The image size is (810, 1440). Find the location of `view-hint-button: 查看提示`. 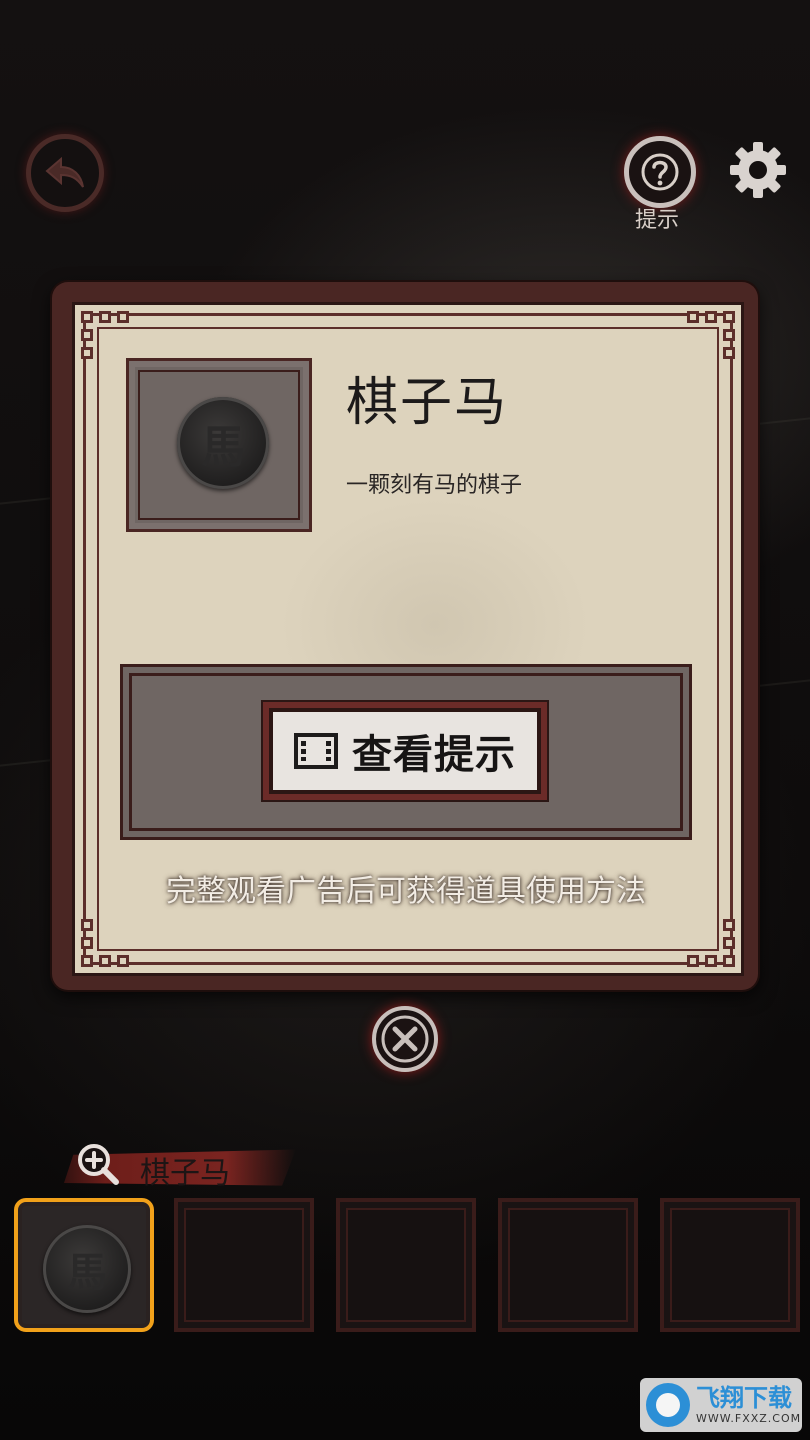

view-hint-button: 查看提示 is located at coordinates (405, 751).